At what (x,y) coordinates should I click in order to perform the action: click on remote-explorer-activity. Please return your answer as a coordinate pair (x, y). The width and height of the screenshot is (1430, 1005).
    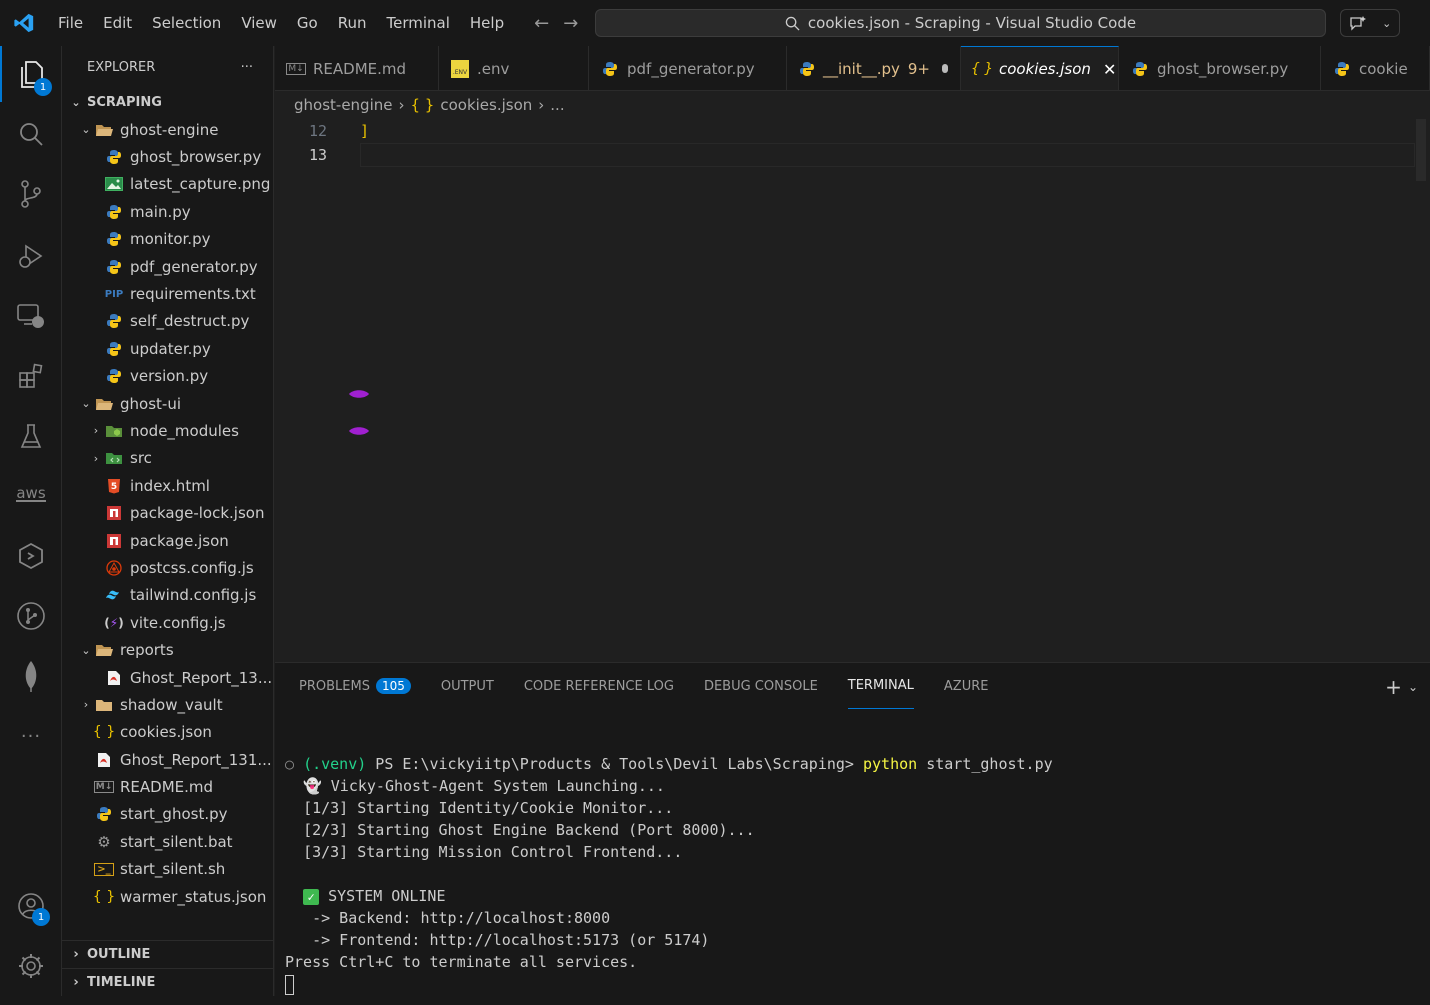
    Looking at the image, I should click on (31, 316).